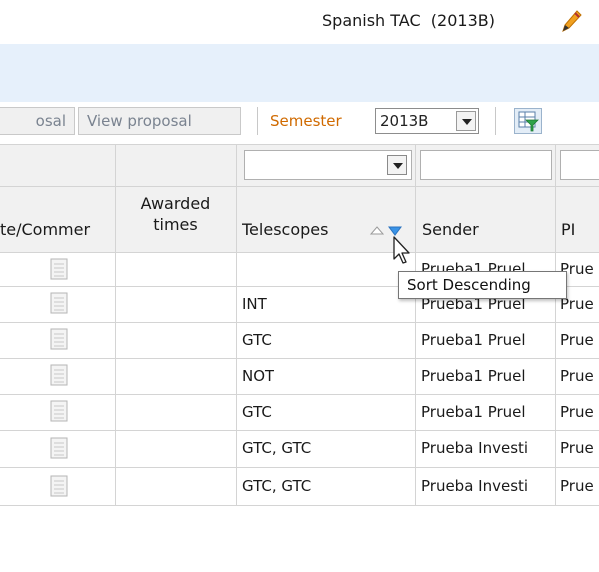  I want to click on pi-filter-input, so click(579, 165).